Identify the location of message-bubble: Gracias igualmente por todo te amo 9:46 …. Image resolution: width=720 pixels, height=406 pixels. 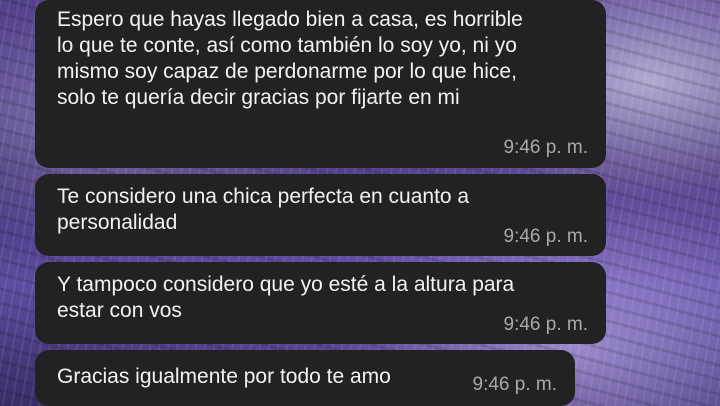
(305, 378).